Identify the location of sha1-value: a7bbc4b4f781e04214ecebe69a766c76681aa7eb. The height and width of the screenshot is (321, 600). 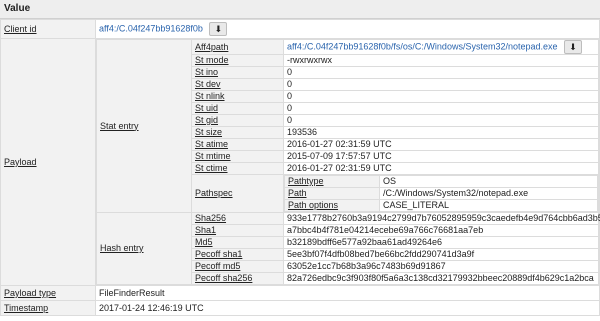
(441, 230).